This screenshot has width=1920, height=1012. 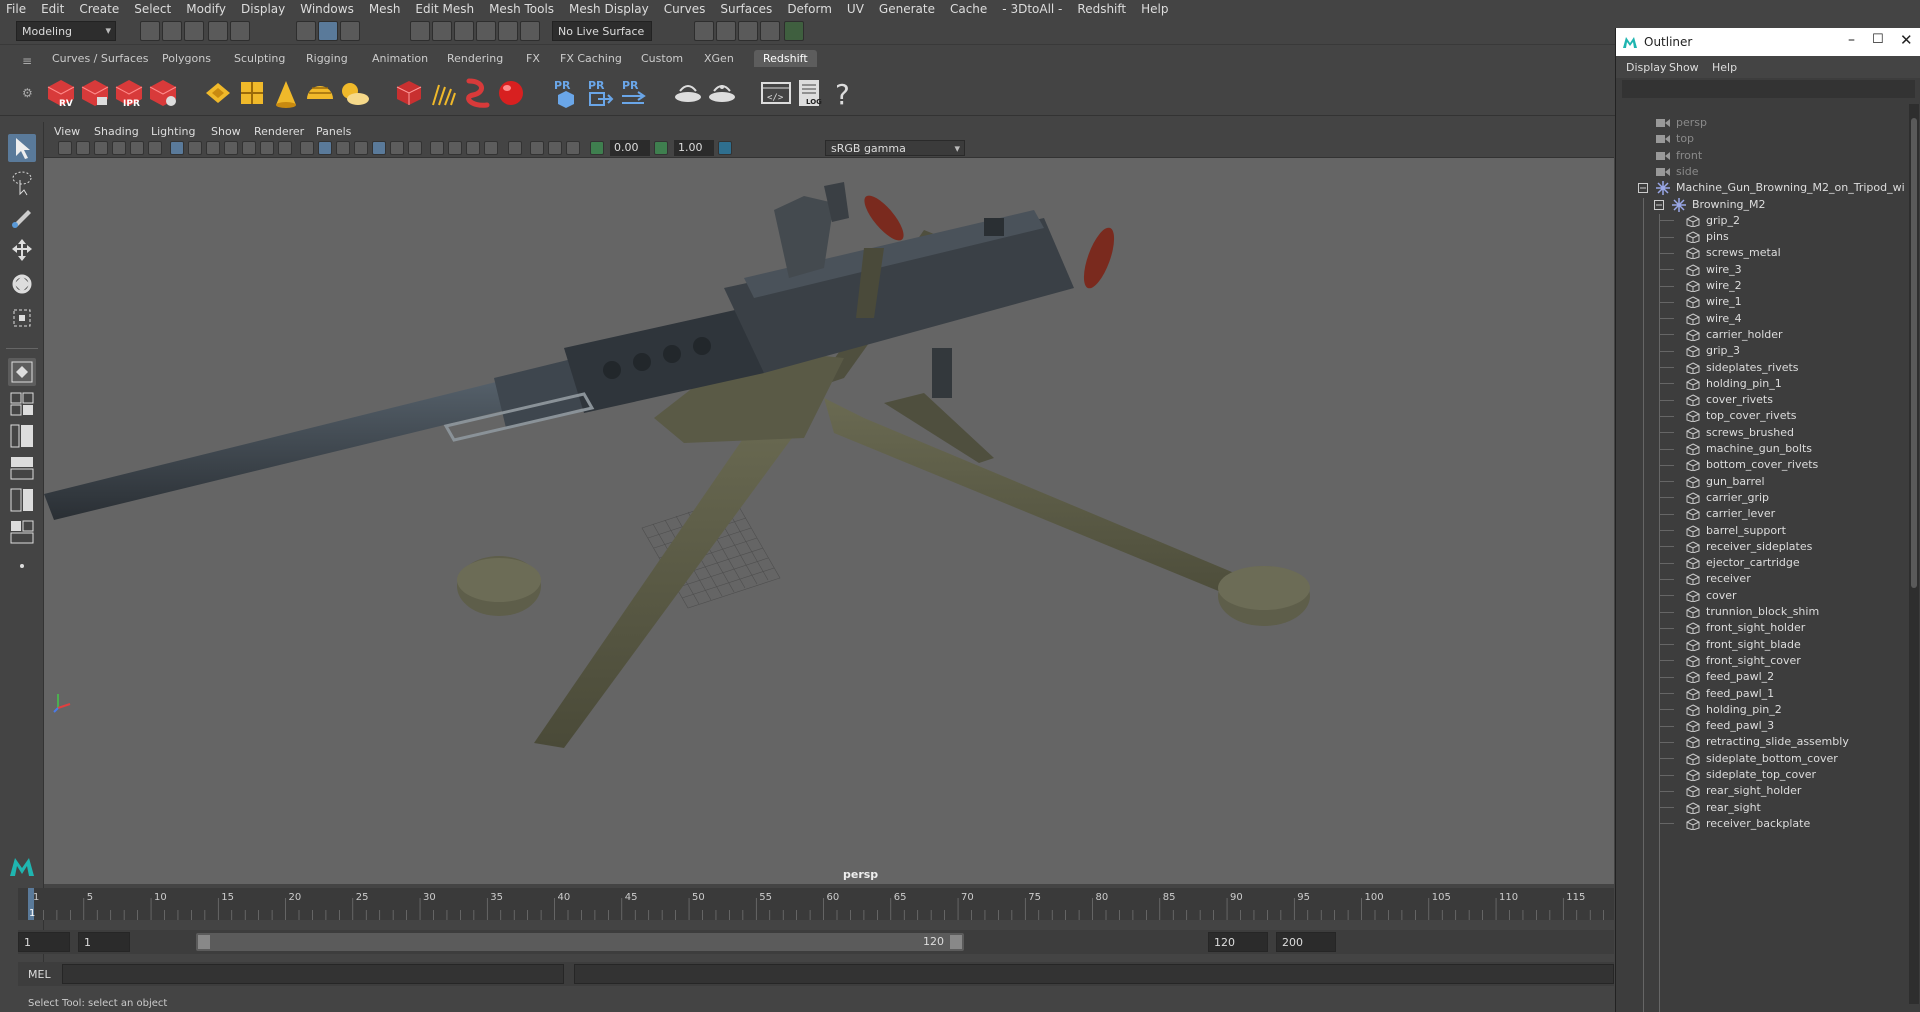 I want to click on select-component-icon, so click(x=350, y=31).